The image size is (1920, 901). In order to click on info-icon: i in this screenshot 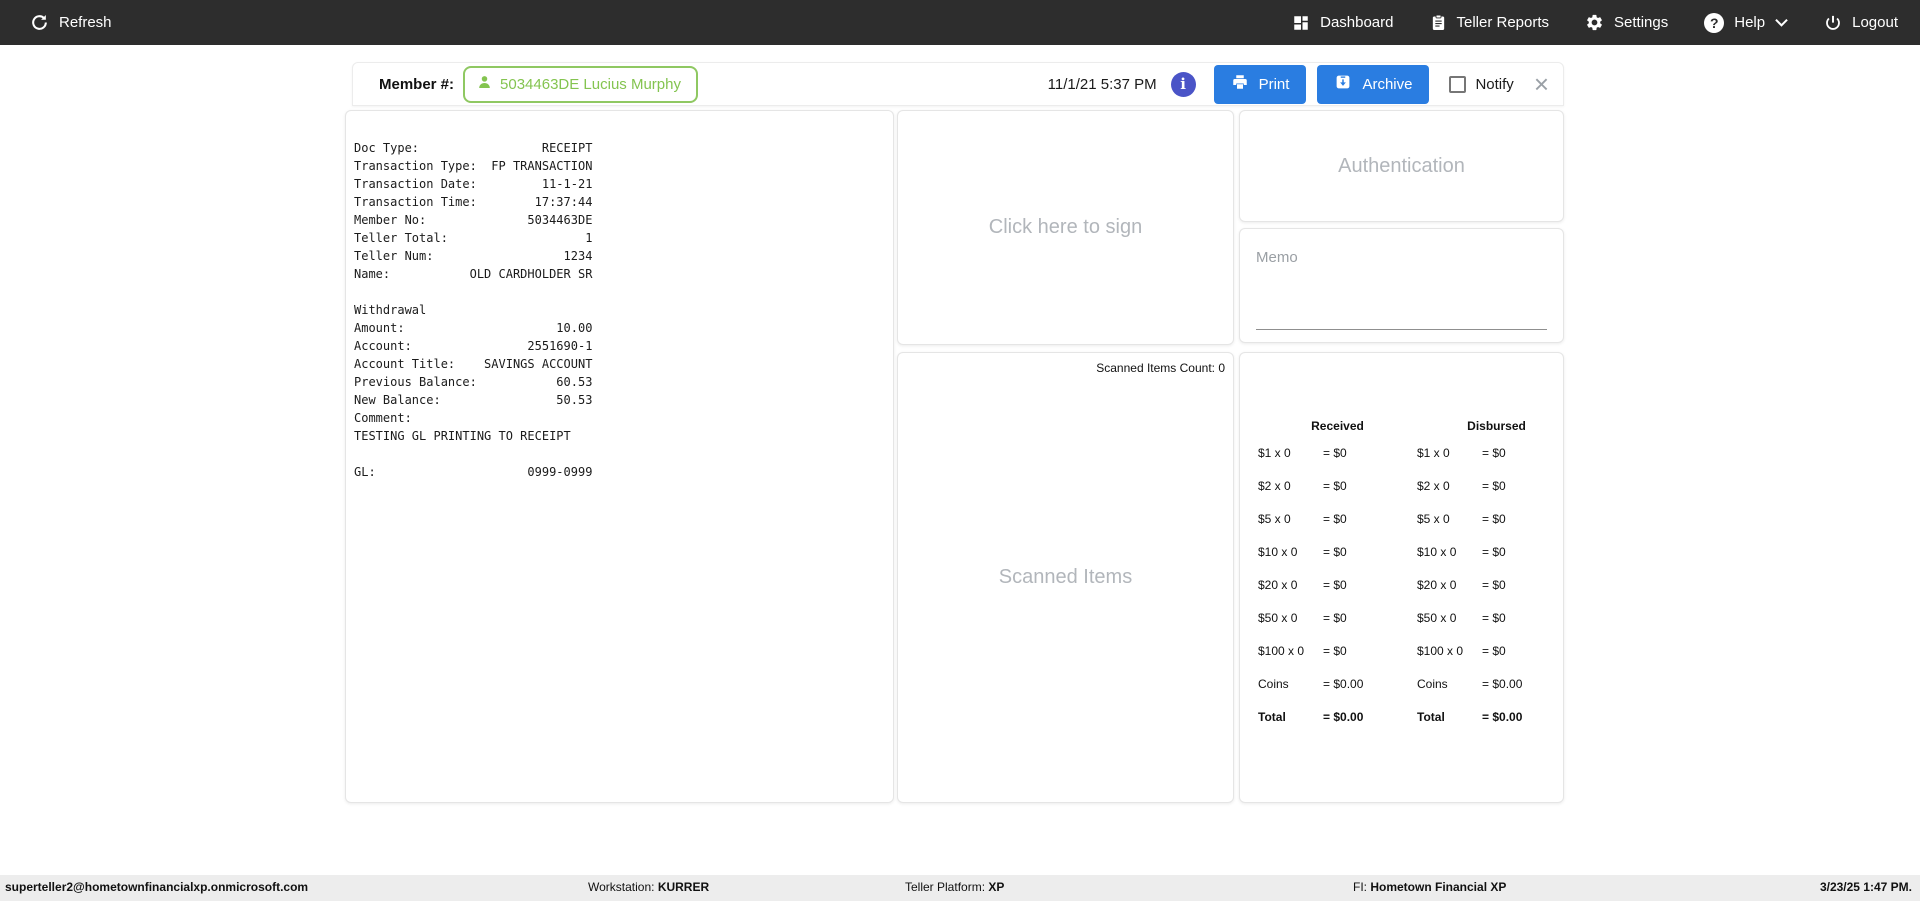, I will do `click(1183, 84)`.